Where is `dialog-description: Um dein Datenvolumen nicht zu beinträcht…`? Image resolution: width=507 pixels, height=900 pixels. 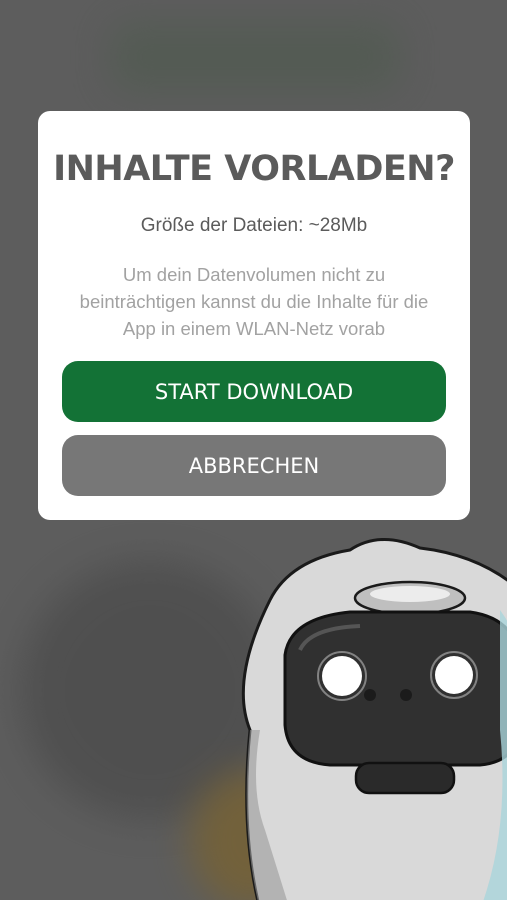 dialog-description: Um dein Datenvolumen nicht zu beinträcht… is located at coordinates (254, 301).